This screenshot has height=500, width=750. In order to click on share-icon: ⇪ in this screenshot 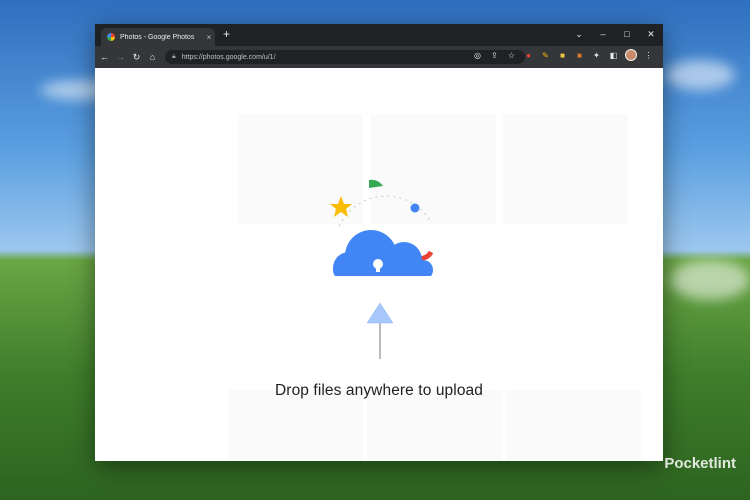, I will do `click(494, 55)`.